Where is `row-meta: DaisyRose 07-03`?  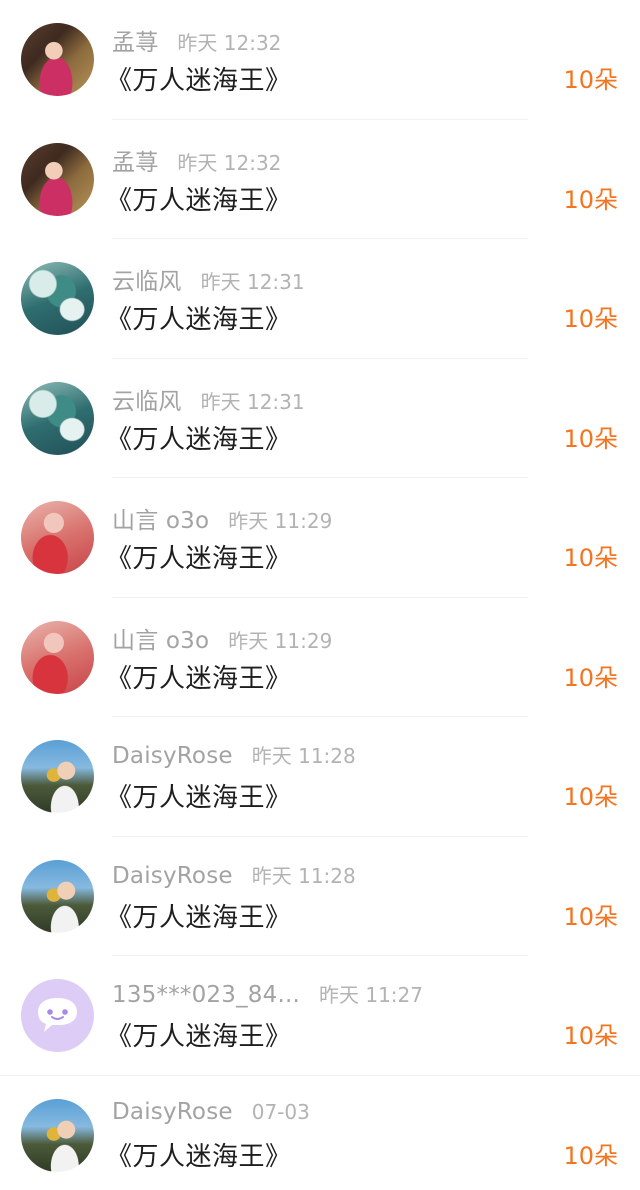 row-meta: DaisyRose 07-03 is located at coordinates (211, 1112).